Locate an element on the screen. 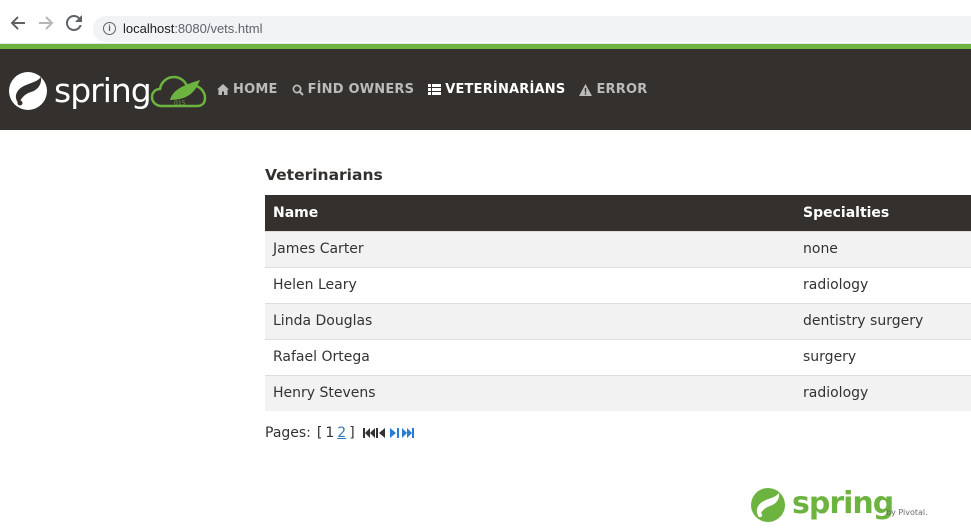 Image resolution: width=971 pixels, height=531 pixels. last-page-icon is located at coordinates (407, 433).